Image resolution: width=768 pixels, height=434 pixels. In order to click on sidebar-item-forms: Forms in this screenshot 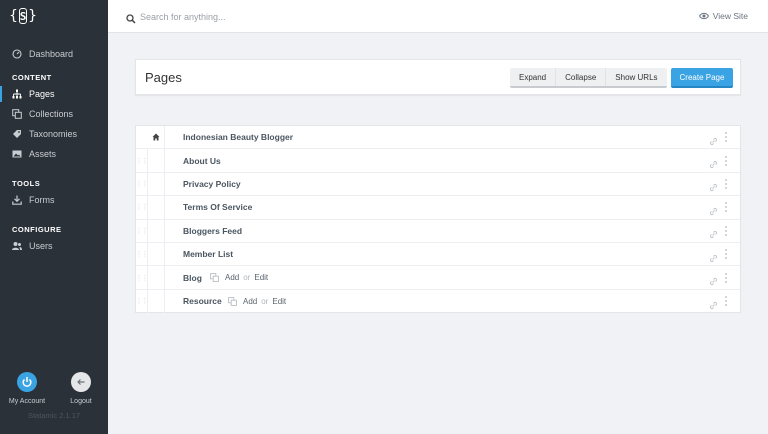, I will do `click(54, 200)`.